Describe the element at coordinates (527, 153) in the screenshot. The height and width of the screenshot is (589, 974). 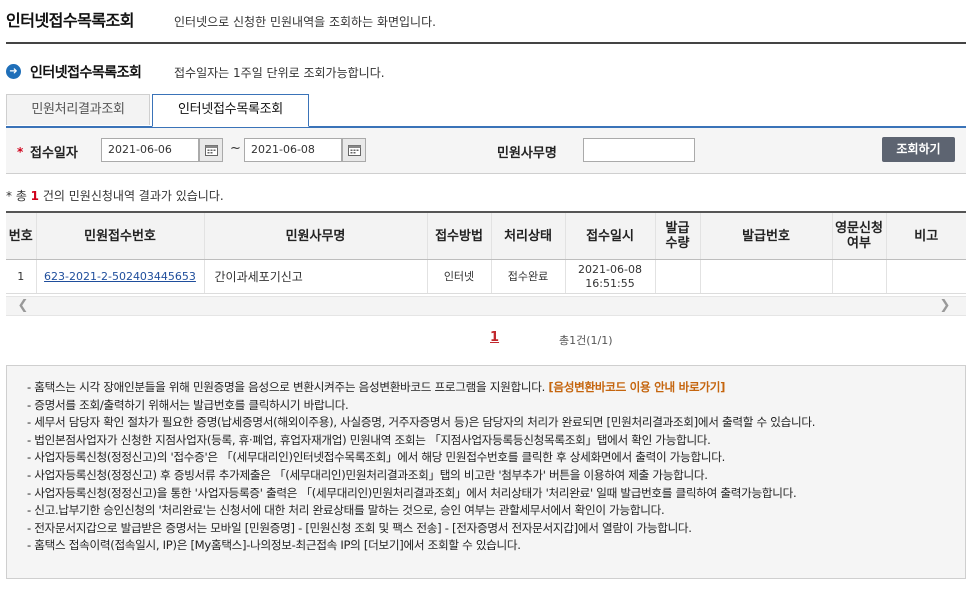
I see `office-name-label: 민원사무명` at that location.